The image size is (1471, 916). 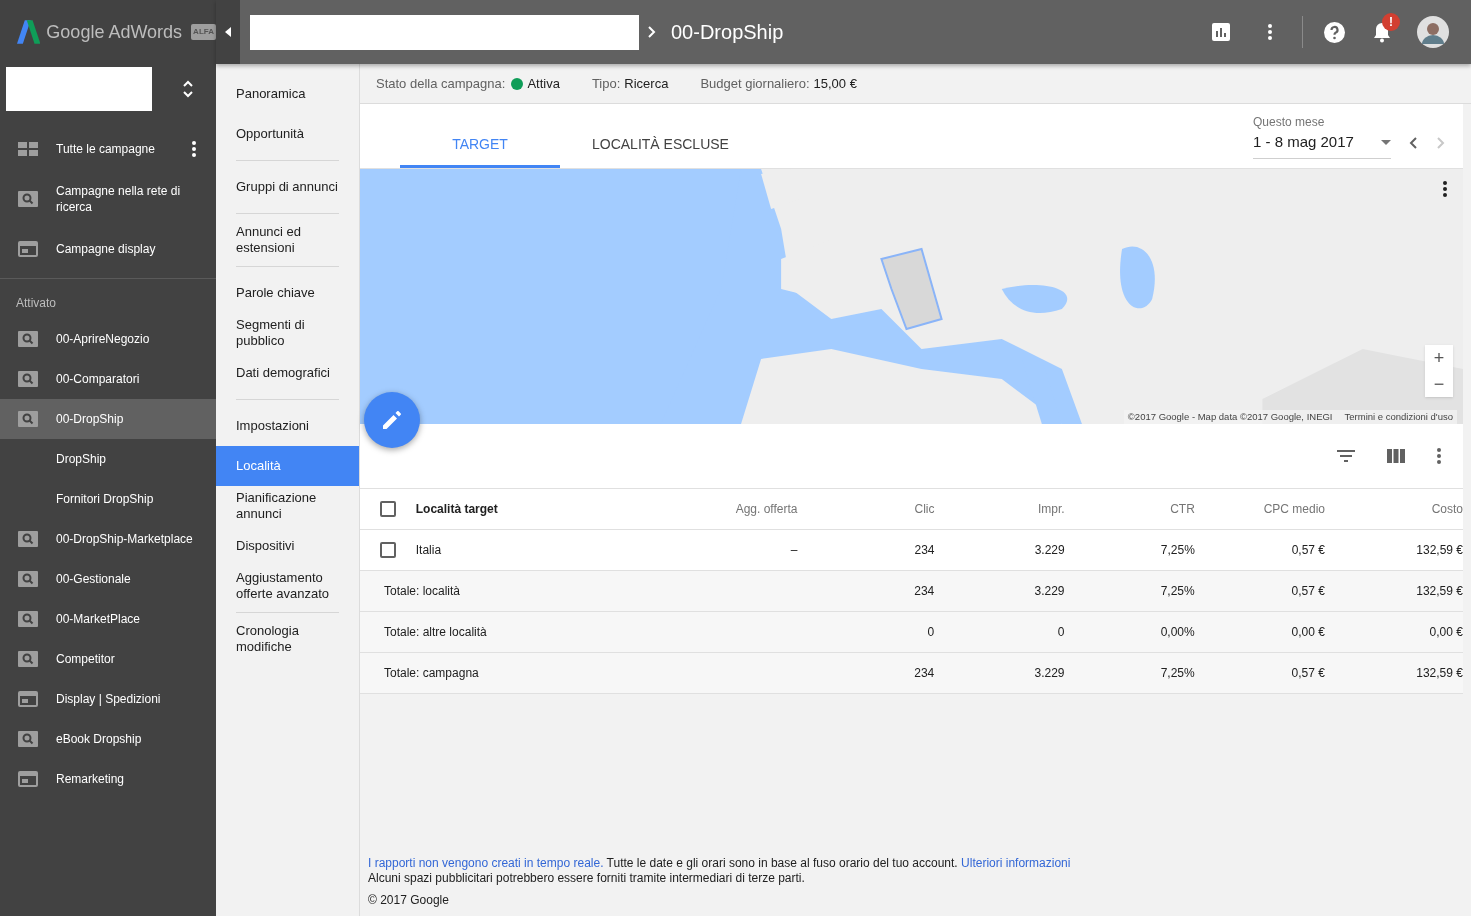 I want to click on expand-collapse-icon, so click(x=188, y=89).